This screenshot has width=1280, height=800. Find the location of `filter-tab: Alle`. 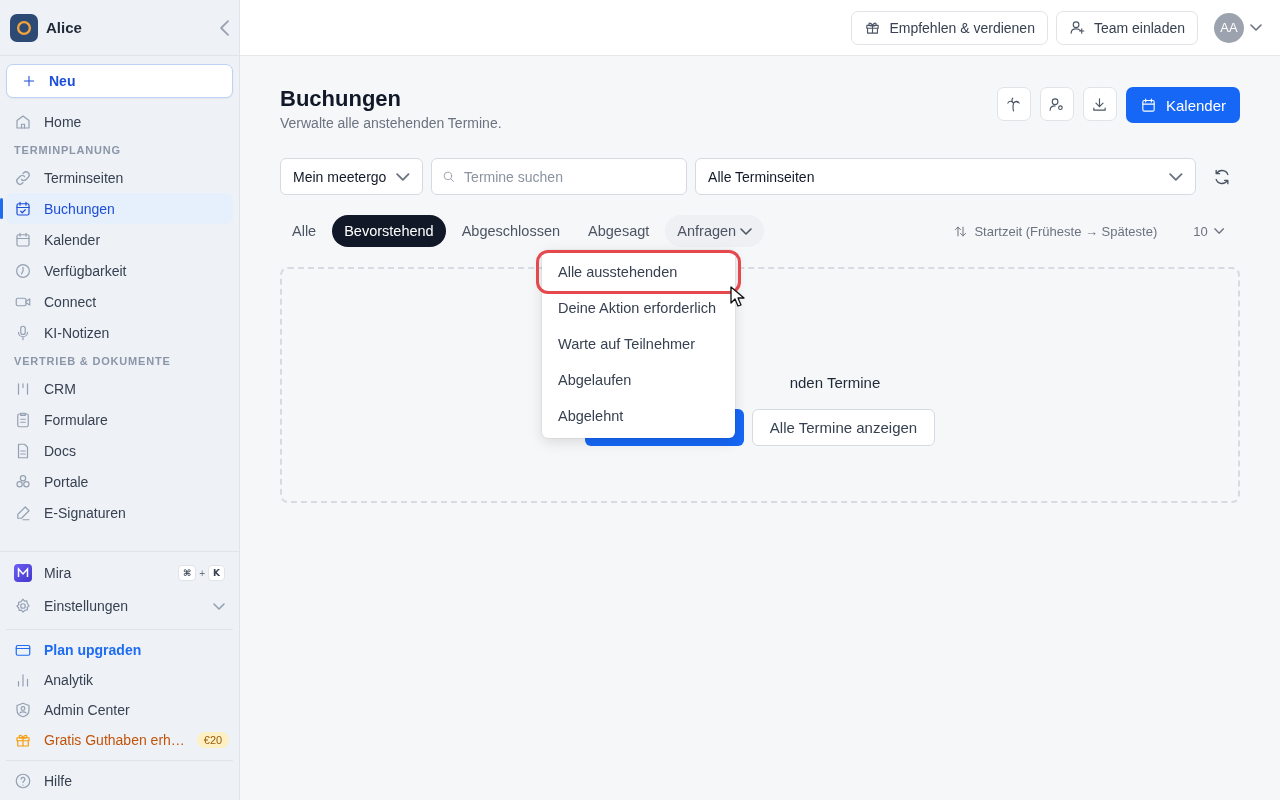

filter-tab: Alle is located at coordinates (304, 231).